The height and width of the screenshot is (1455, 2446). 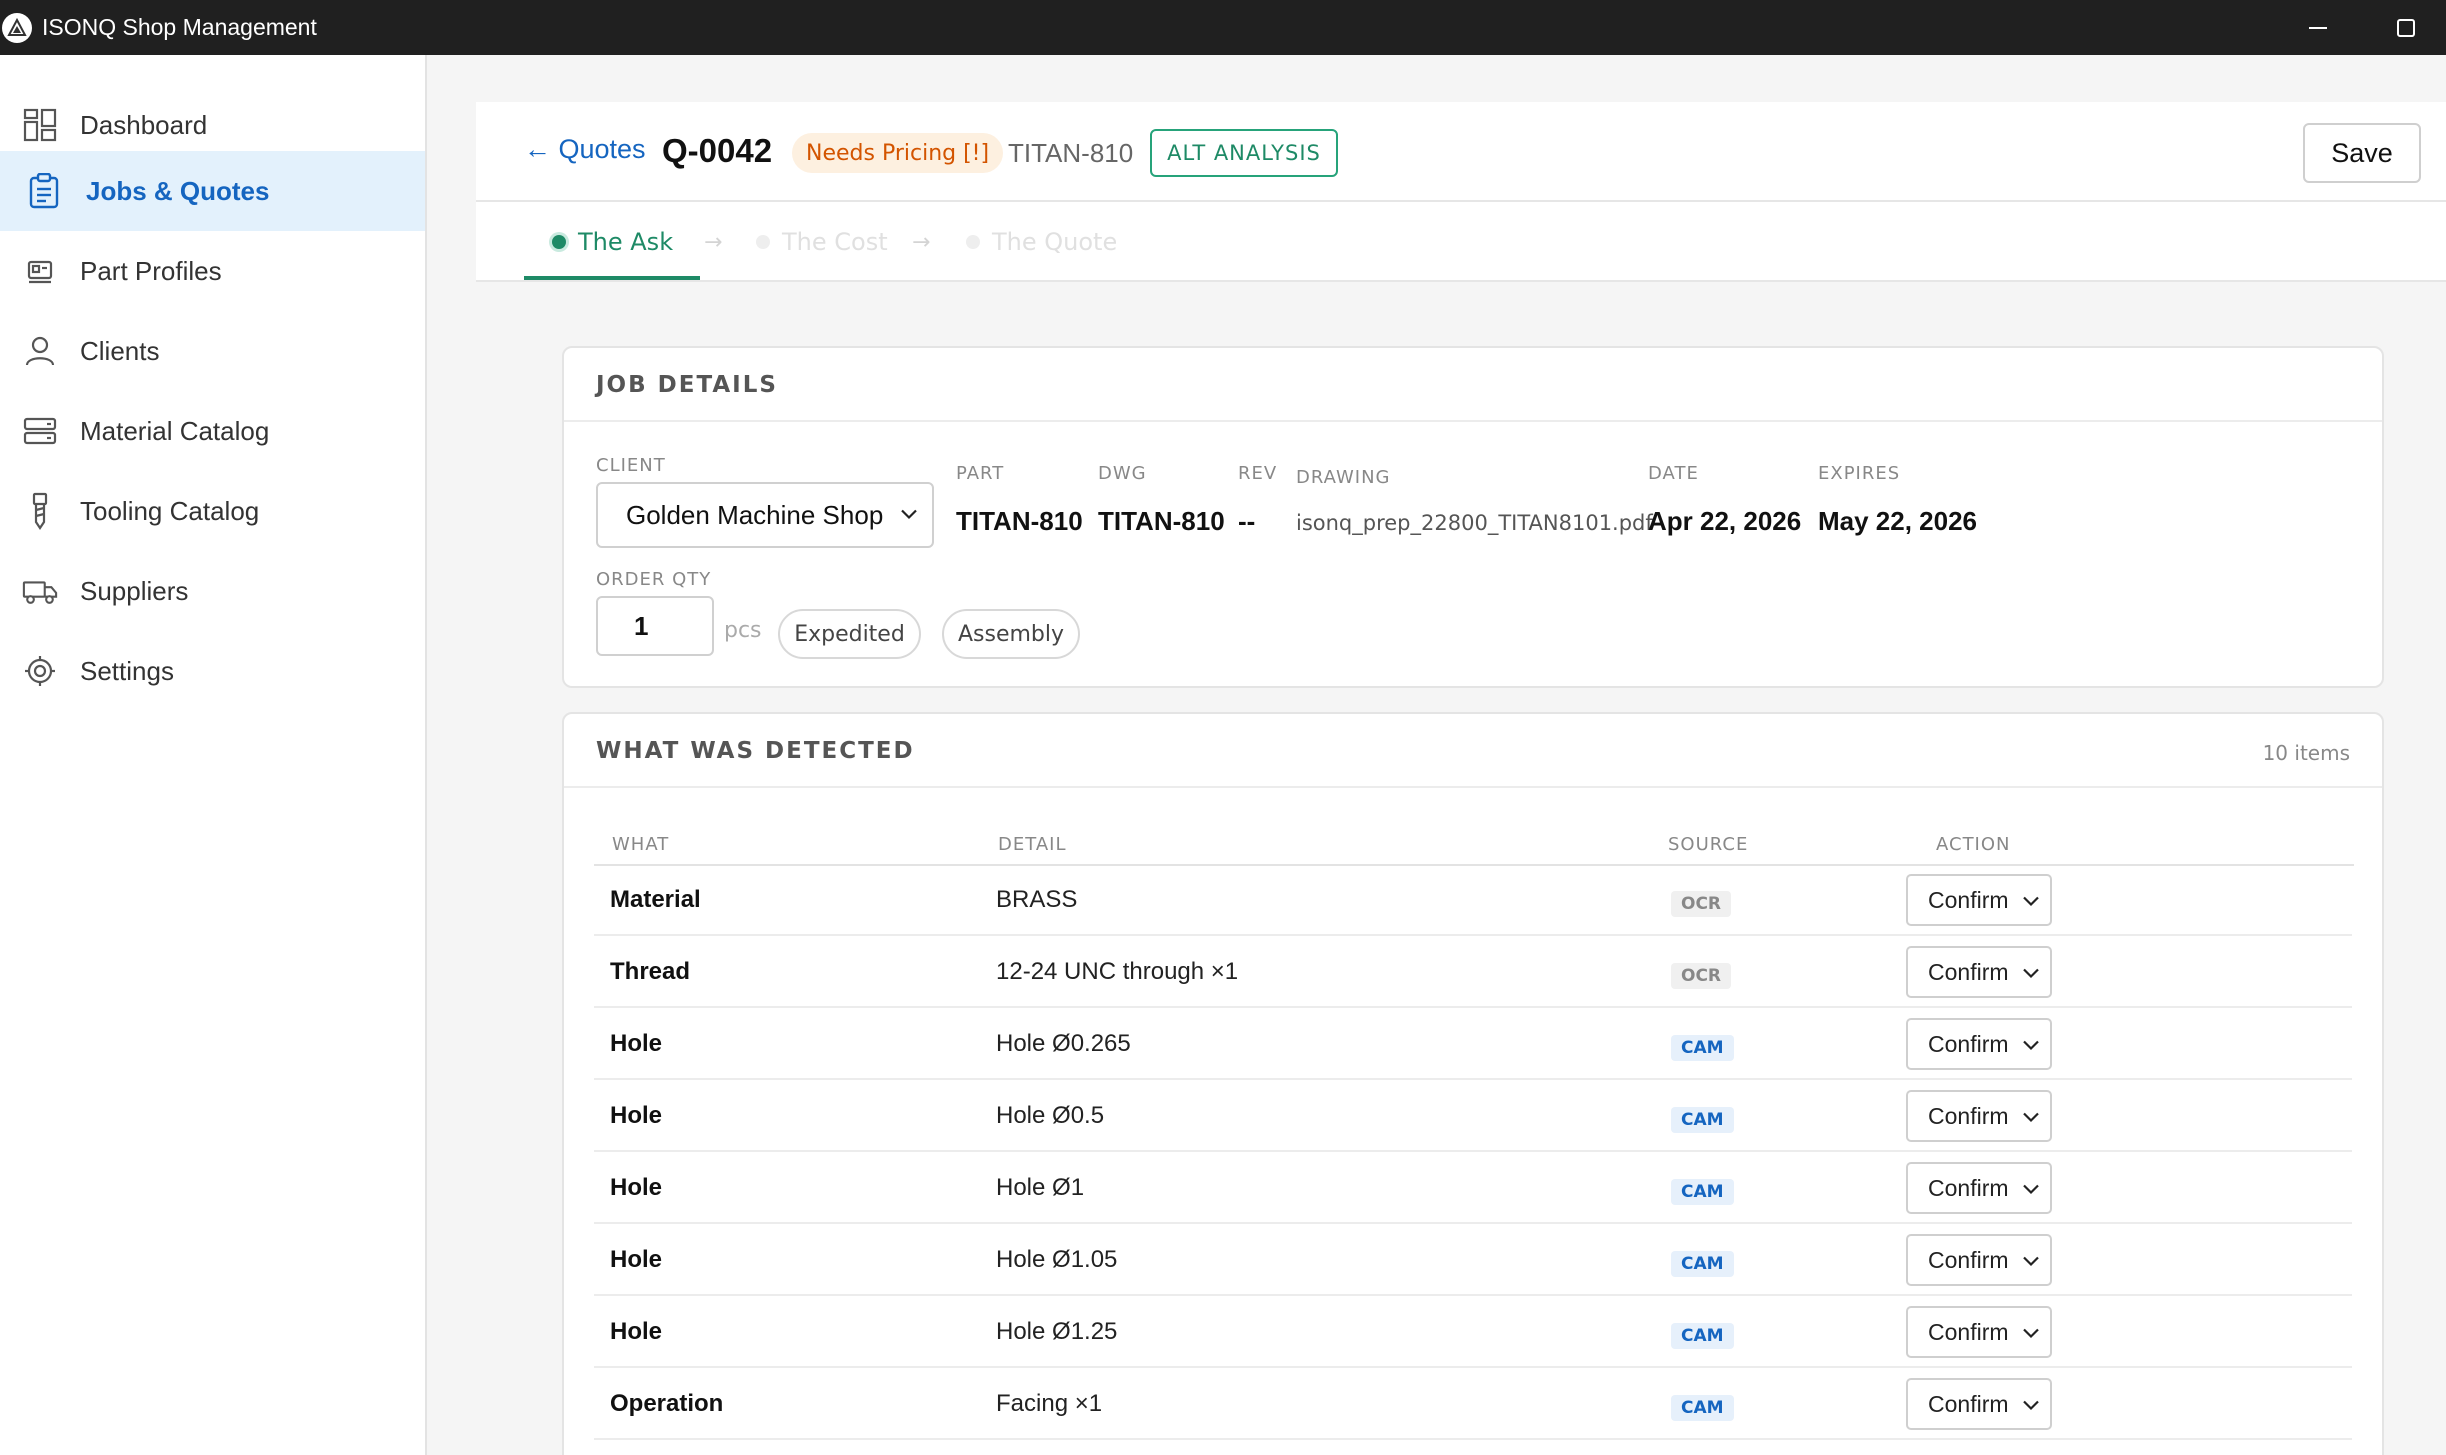 I want to click on sidebar-item-part-profiles: Part Profiles, so click(x=212, y=271).